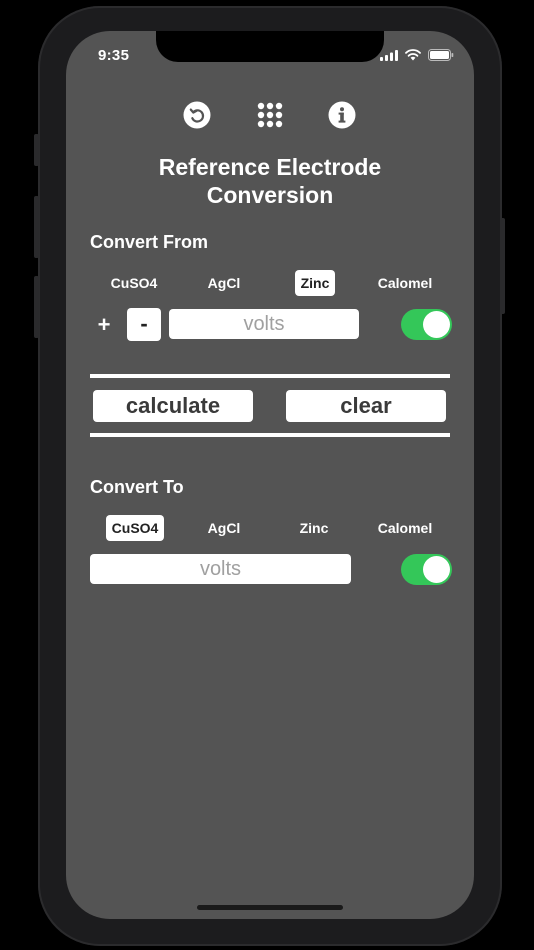  What do you see at coordinates (104, 325) in the screenshot?
I see `plus-button: +` at bounding box center [104, 325].